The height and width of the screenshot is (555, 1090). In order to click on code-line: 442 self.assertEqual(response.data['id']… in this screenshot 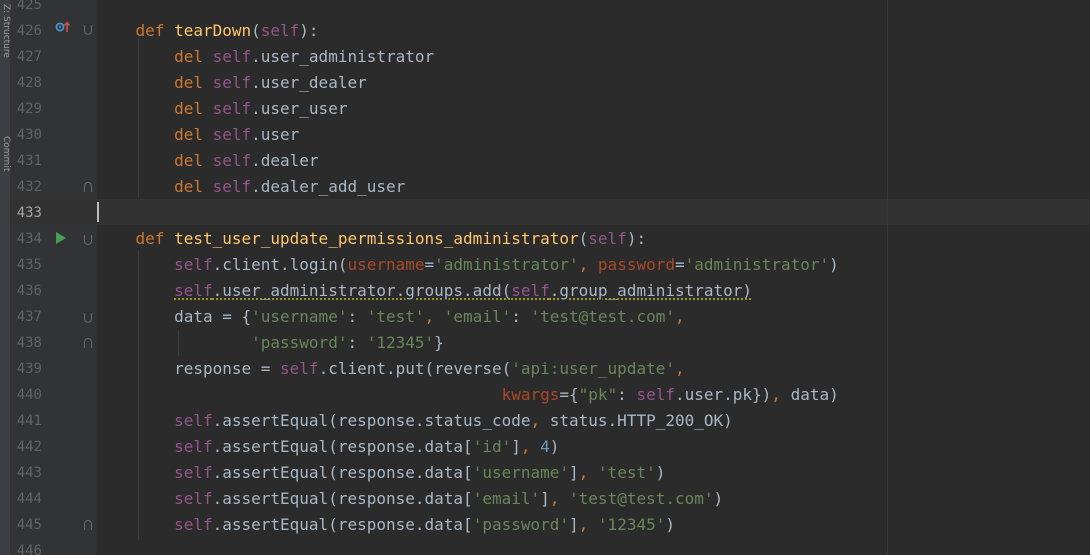, I will do `click(545, 447)`.